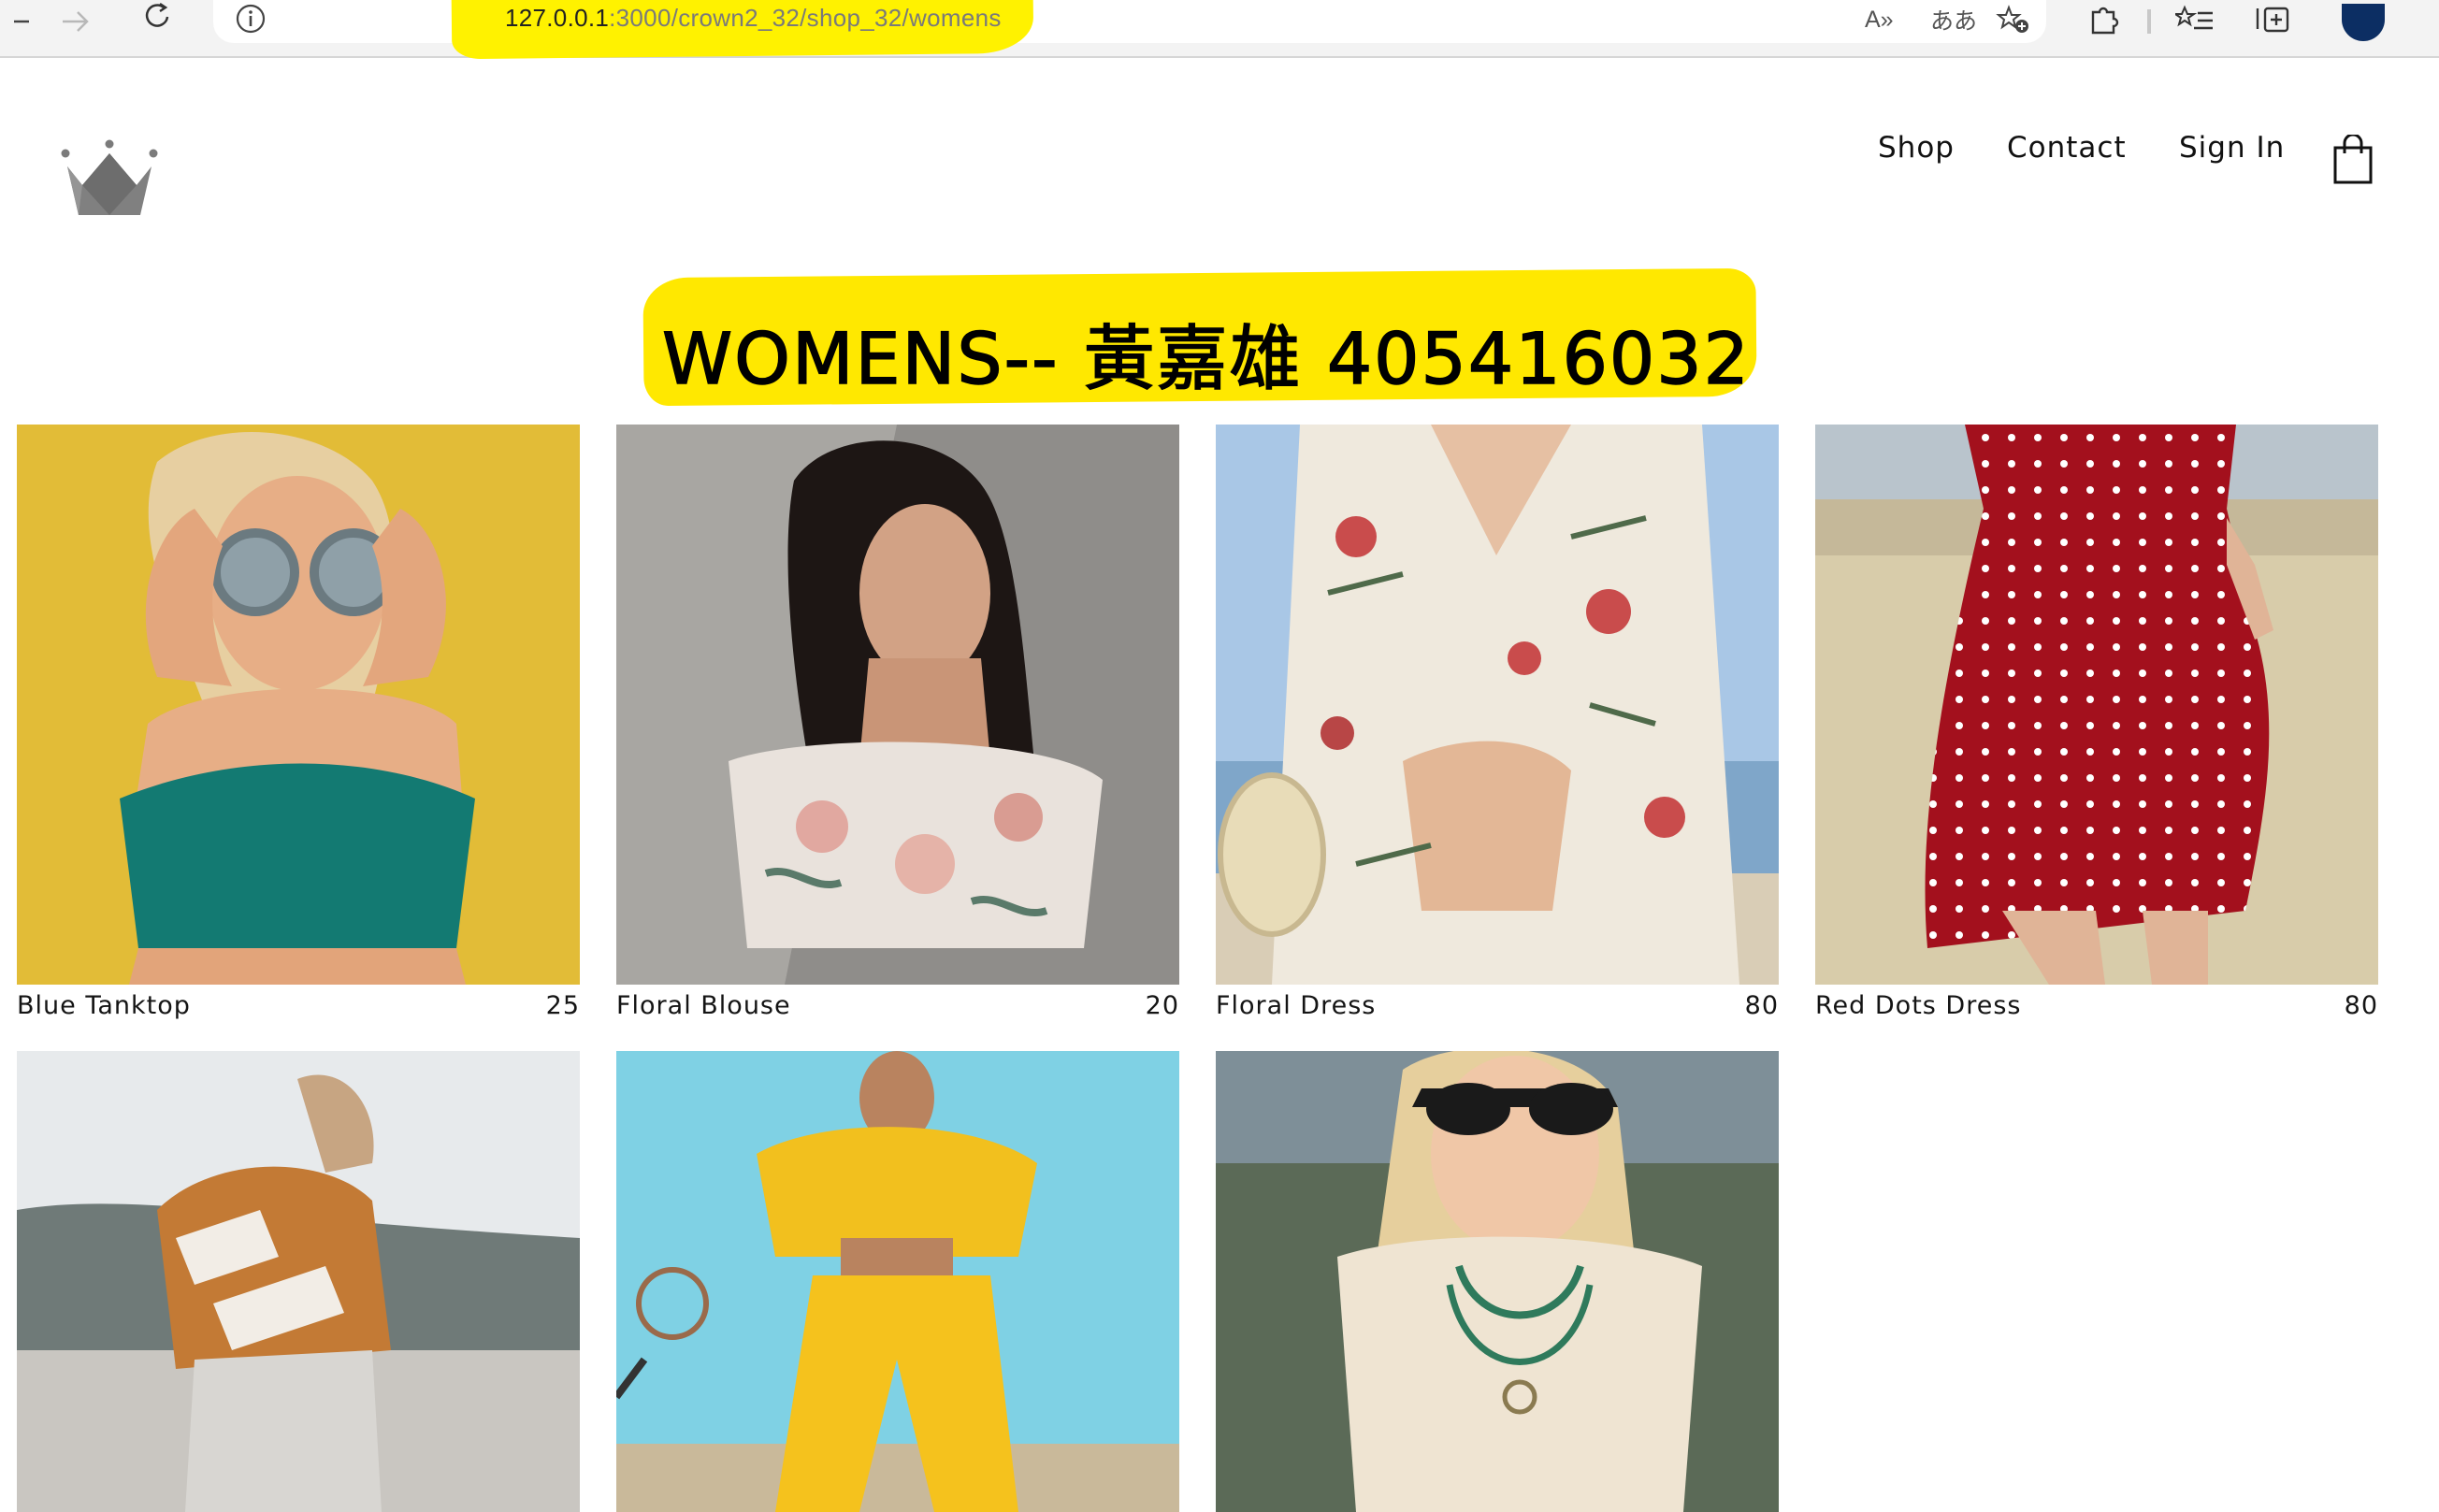  What do you see at coordinates (562, 1005) in the screenshot?
I see `product-price: 25` at bounding box center [562, 1005].